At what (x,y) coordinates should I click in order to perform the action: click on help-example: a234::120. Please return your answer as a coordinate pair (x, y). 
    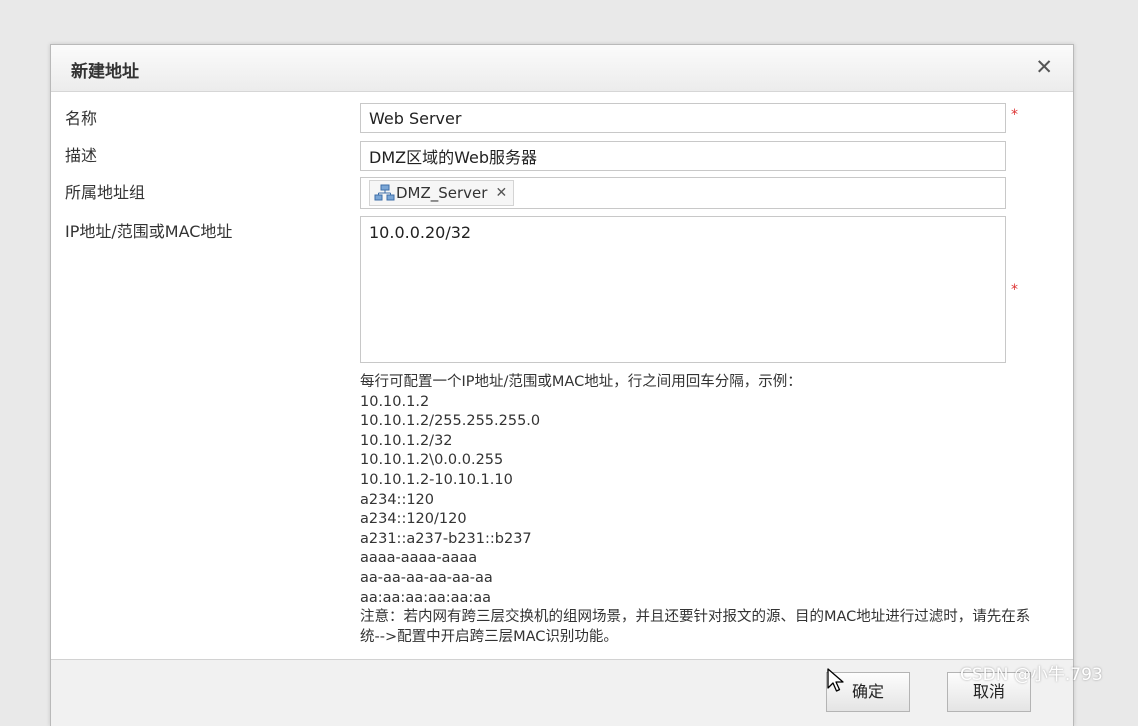
    Looking at the image, I should click on (397, 499).